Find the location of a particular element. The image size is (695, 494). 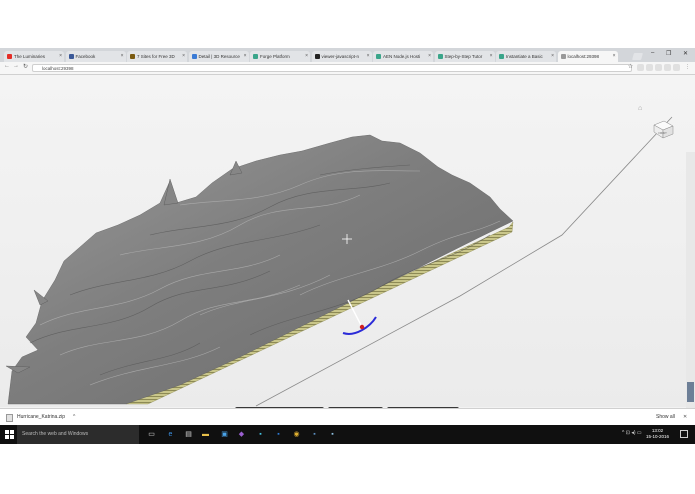

reload-button: ↻ is located at coordinates (25, 66).